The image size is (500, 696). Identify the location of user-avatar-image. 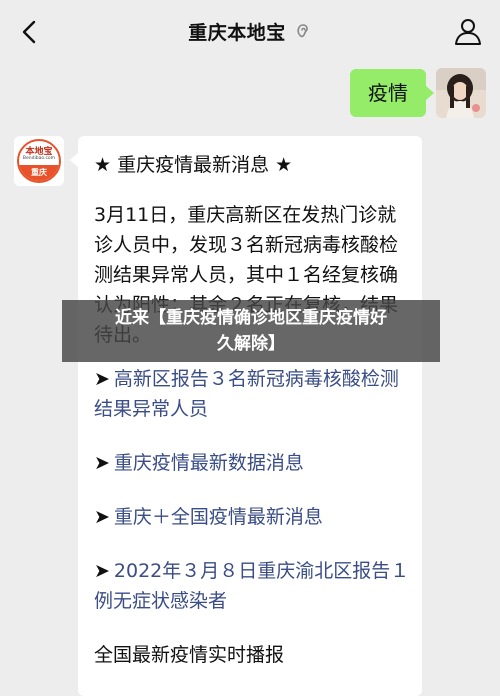
(461, 93).